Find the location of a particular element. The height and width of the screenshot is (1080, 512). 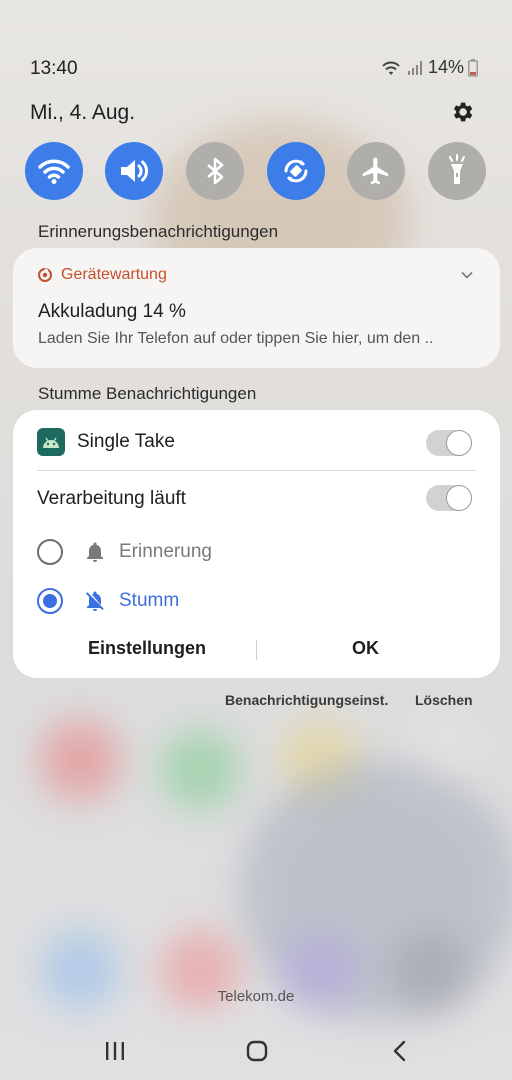

silent-section-title: Stumme Benachrichtigungen is located at coordinates (147, 393).